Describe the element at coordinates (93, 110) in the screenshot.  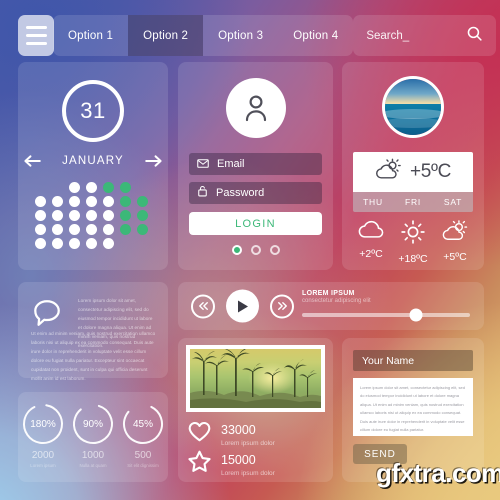
I see `calendar-day: 31` at that location.